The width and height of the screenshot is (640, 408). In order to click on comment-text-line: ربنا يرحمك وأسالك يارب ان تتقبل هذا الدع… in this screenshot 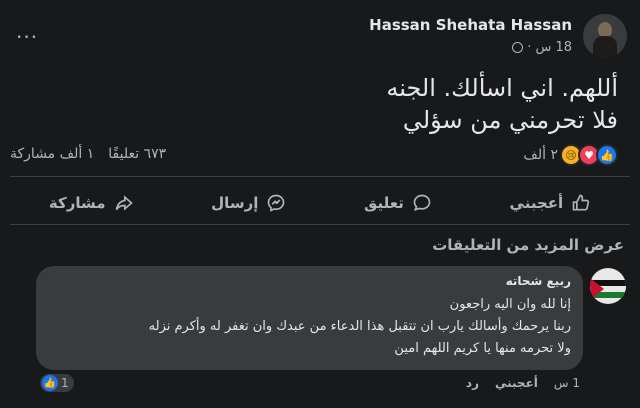, I will do `click(359, 326)`.